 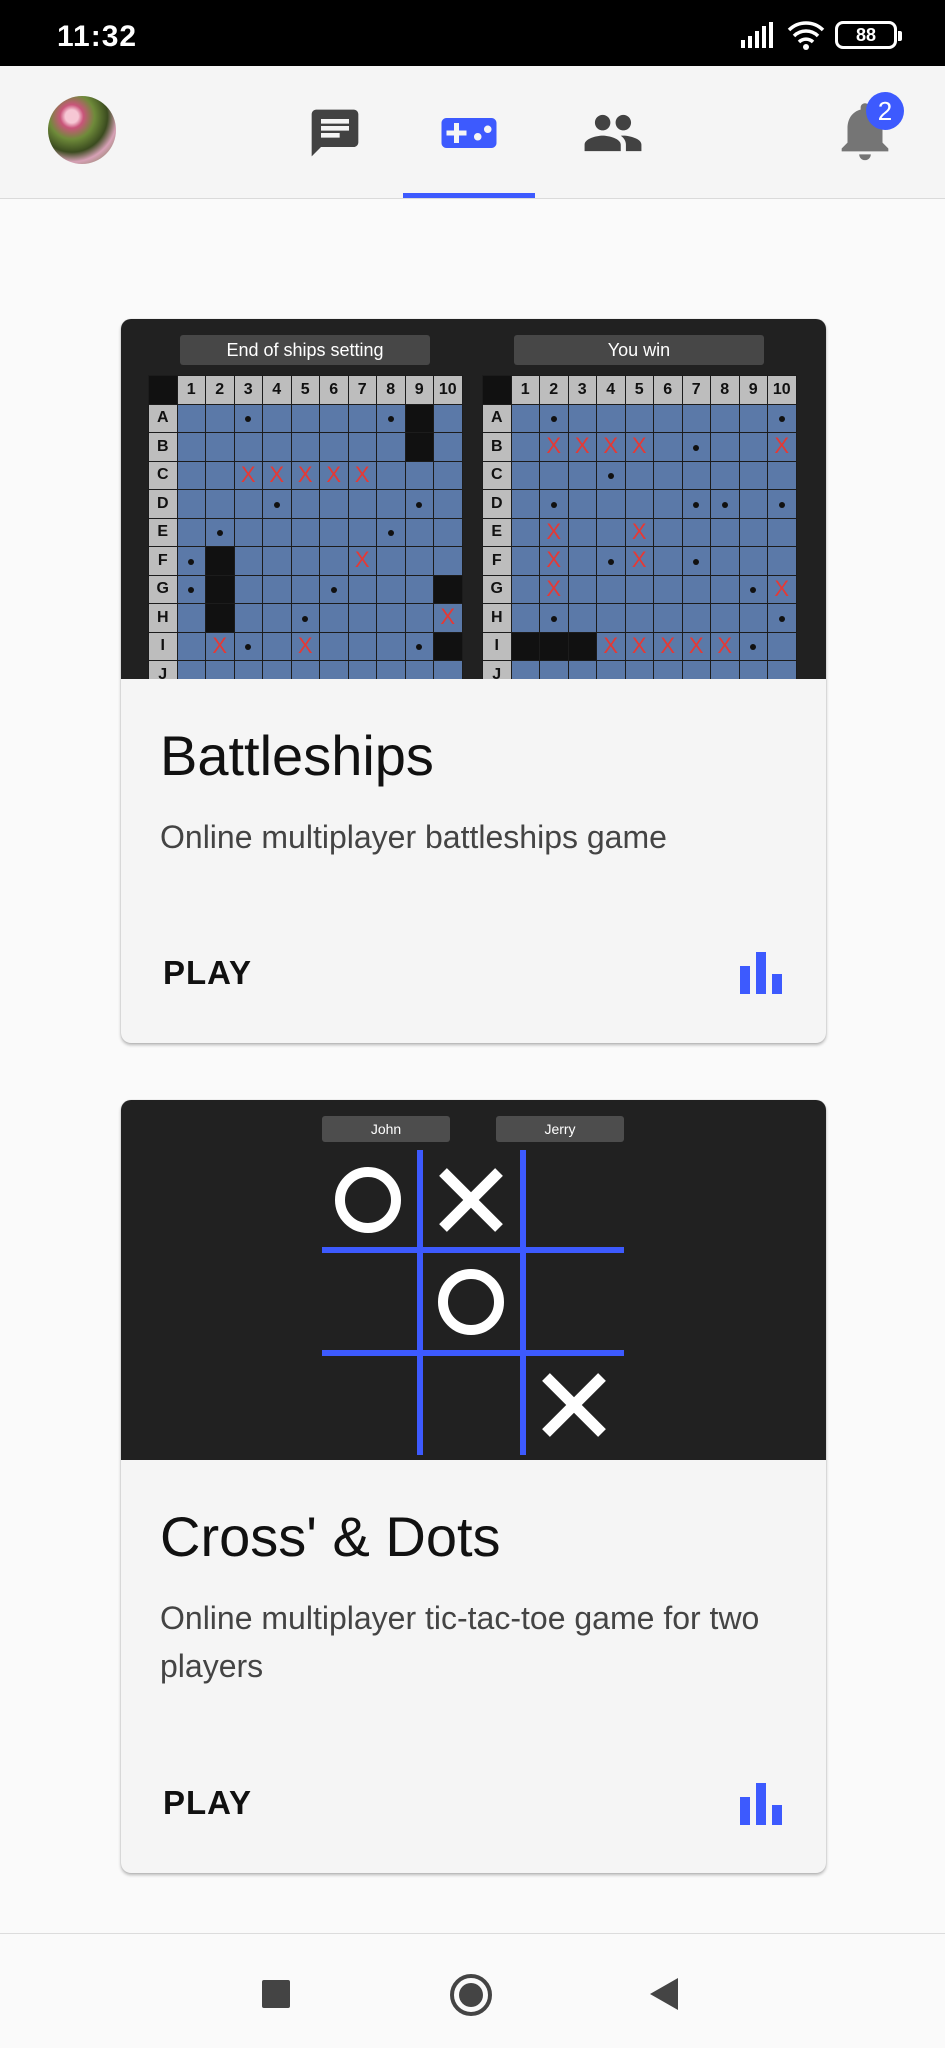 What do you see at coordinates (391, 390) in the screenshot?
I see `grid-column-header: 8` at bounding box center [391, 390].